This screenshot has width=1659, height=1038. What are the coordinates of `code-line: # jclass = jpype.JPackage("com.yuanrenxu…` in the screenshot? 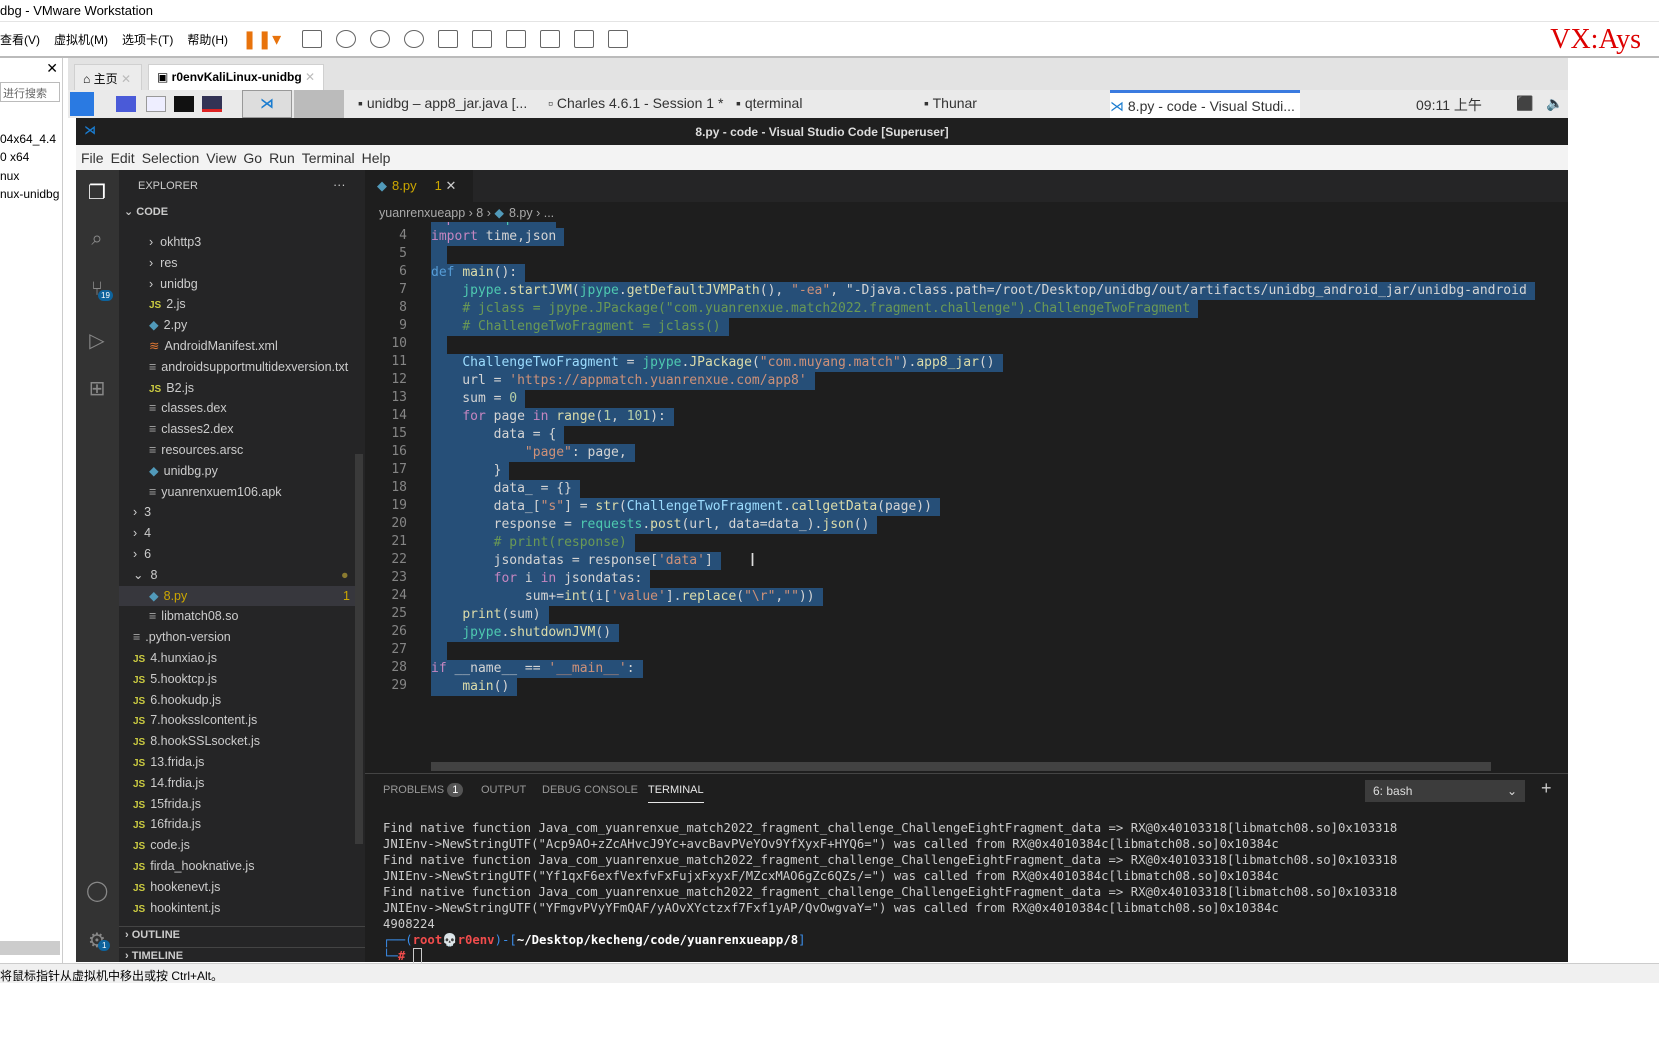 It's located at (815, 309).